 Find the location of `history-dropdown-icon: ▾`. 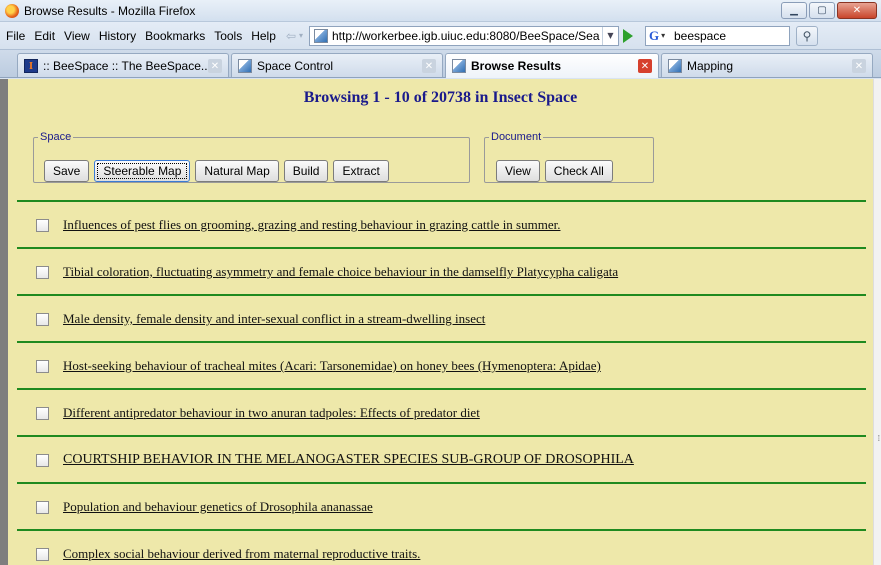

history-dropdown-icon: ▾ is located at coordinates (301, 35).